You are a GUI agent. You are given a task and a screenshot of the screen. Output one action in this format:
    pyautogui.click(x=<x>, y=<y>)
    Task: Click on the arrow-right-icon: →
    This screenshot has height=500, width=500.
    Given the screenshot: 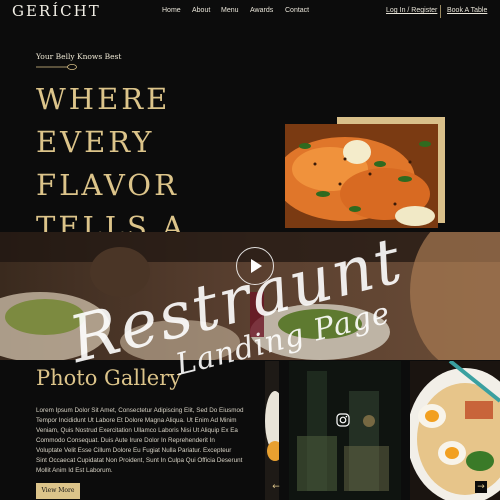 What is the action you would take?
    pyautogui.click(x=481, y=487)
    